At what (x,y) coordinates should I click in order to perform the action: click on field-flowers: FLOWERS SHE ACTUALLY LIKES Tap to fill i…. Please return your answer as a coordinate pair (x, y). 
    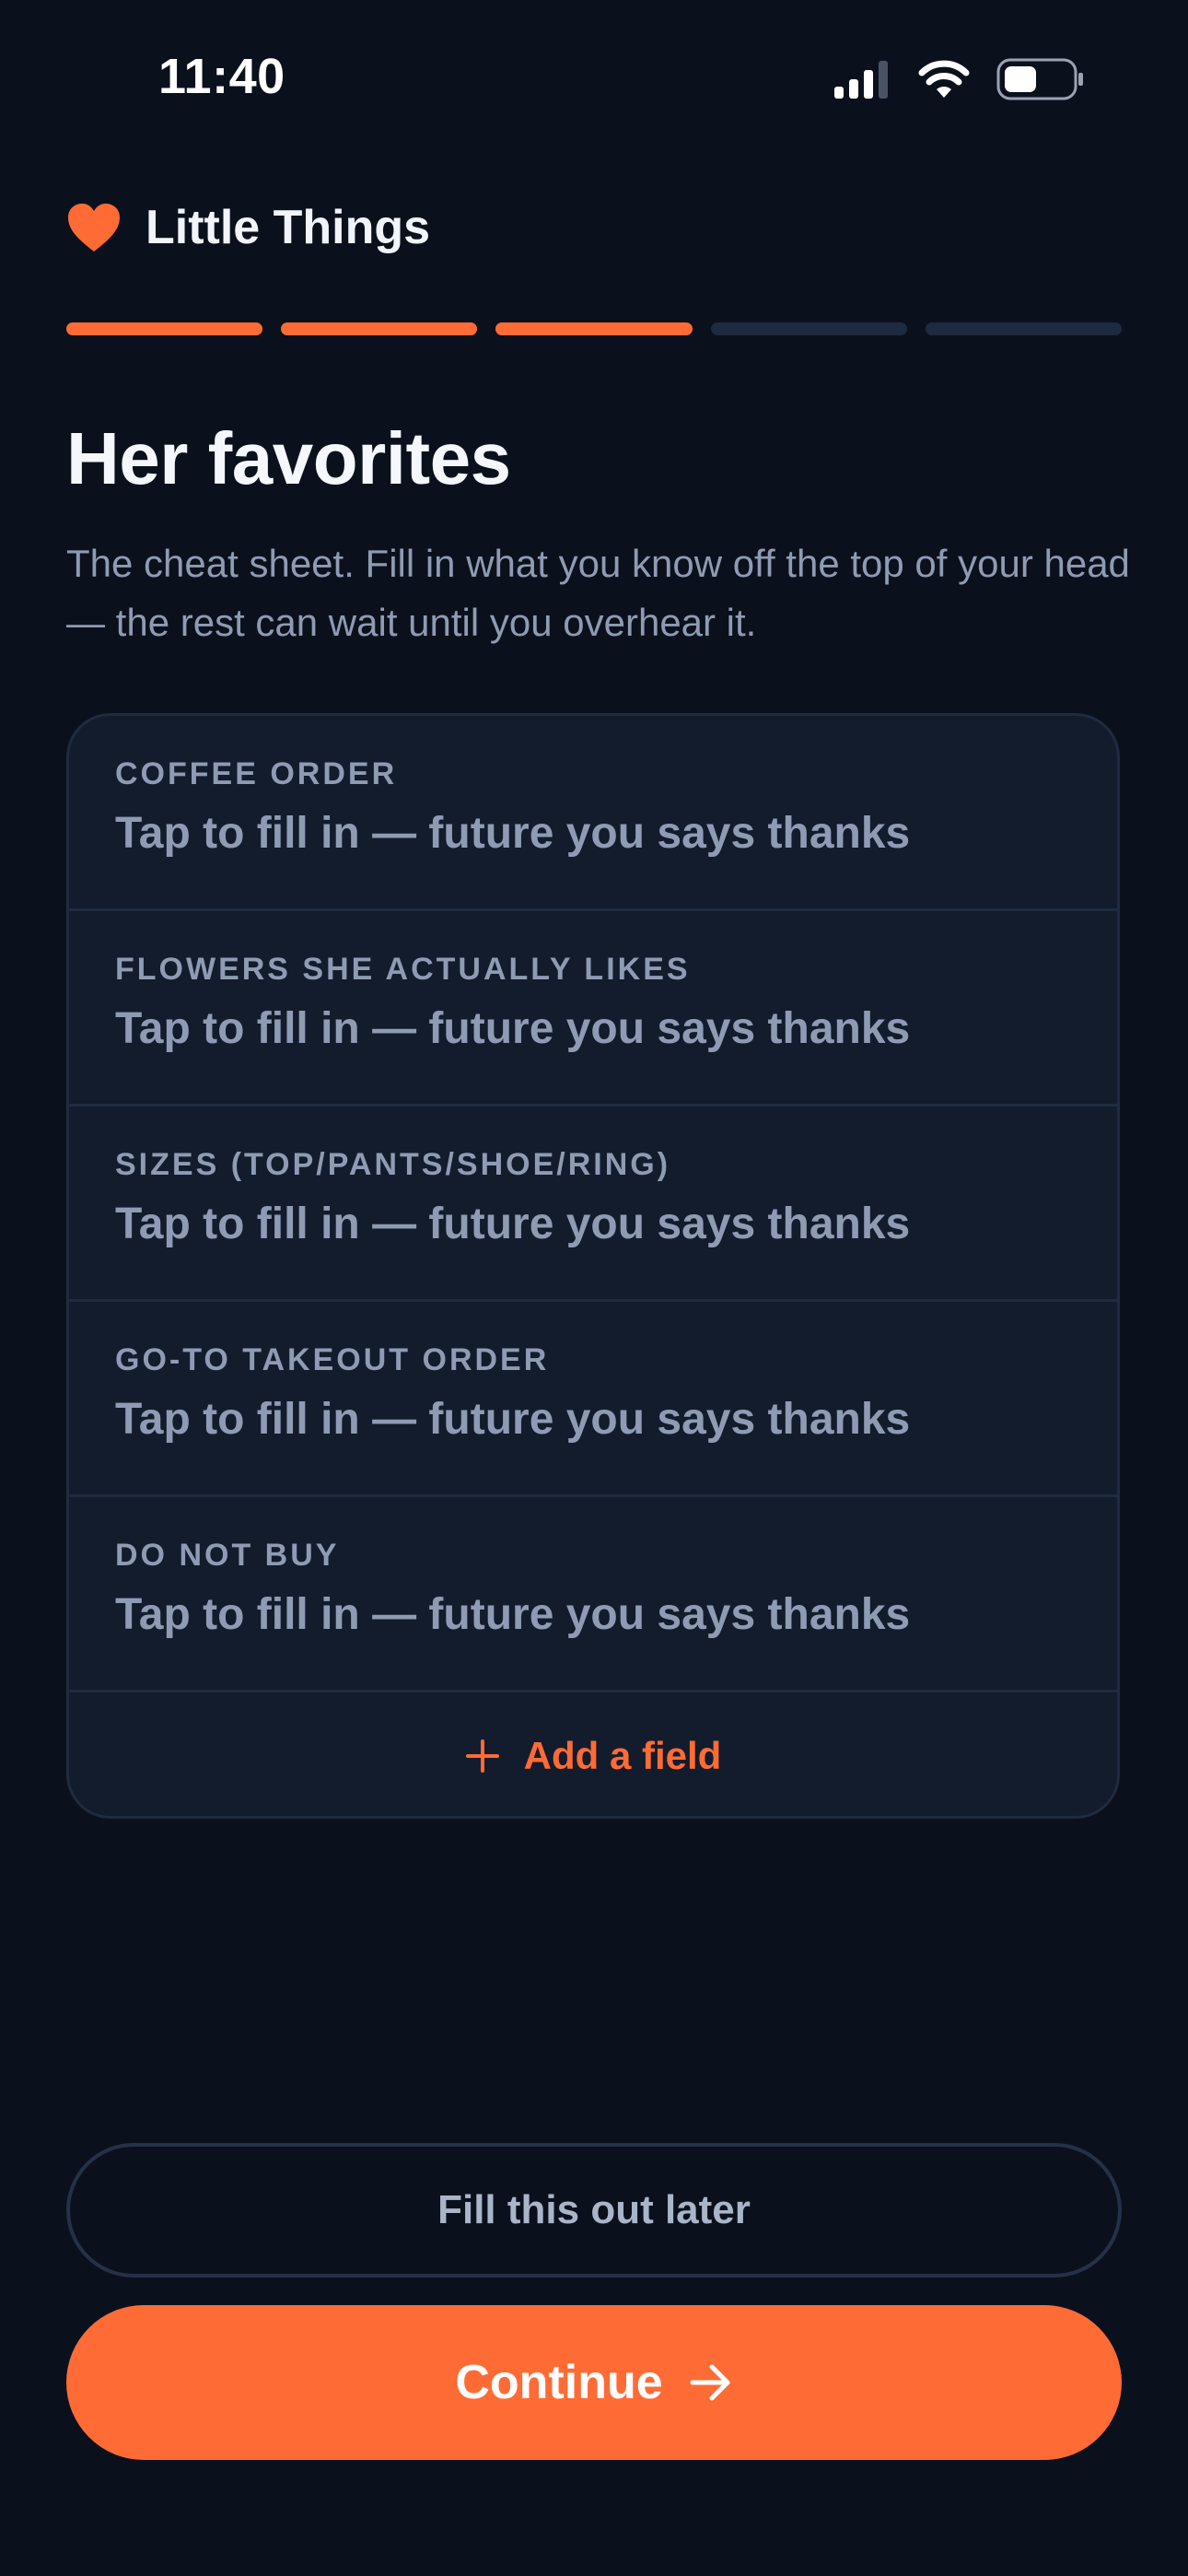
    Looking at the image, I should click on (593, 1009).